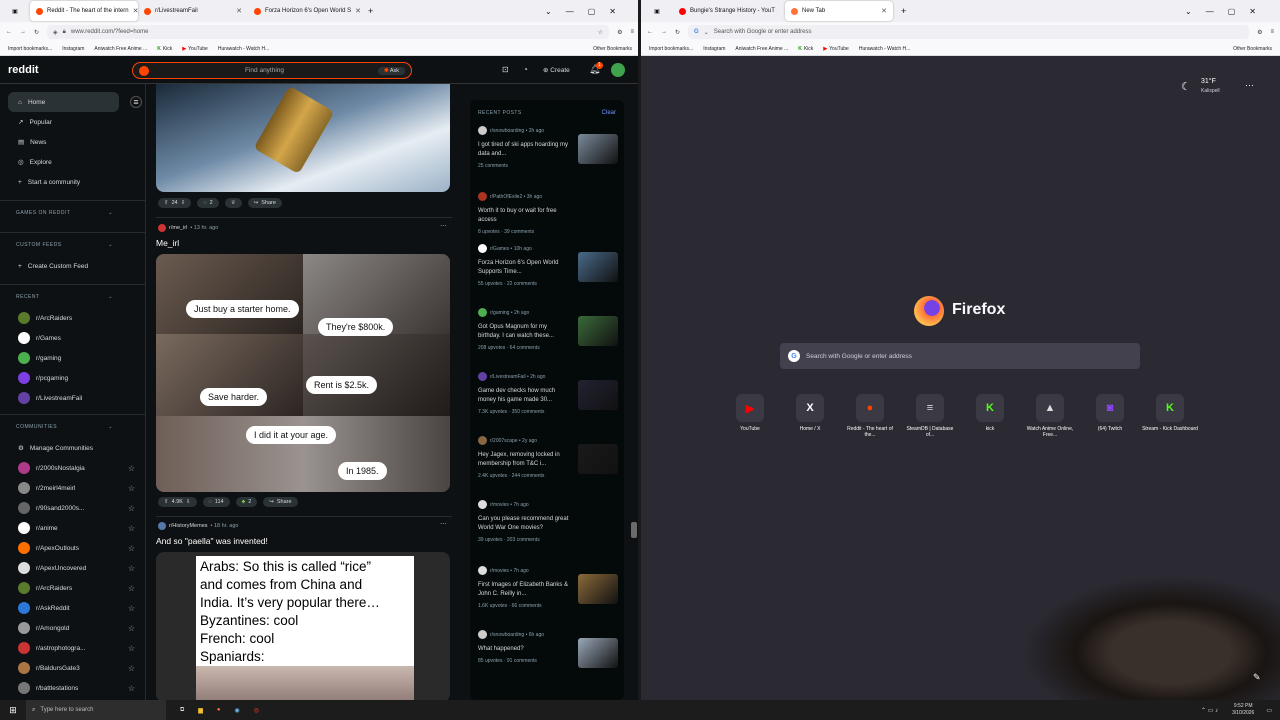 The image size is (1280, 720). What do you see at coordinates (177, 502) in the screenshot?
I see `vote-control: ⇧ 4.9K ⇩` at bounding box center [177, 502].